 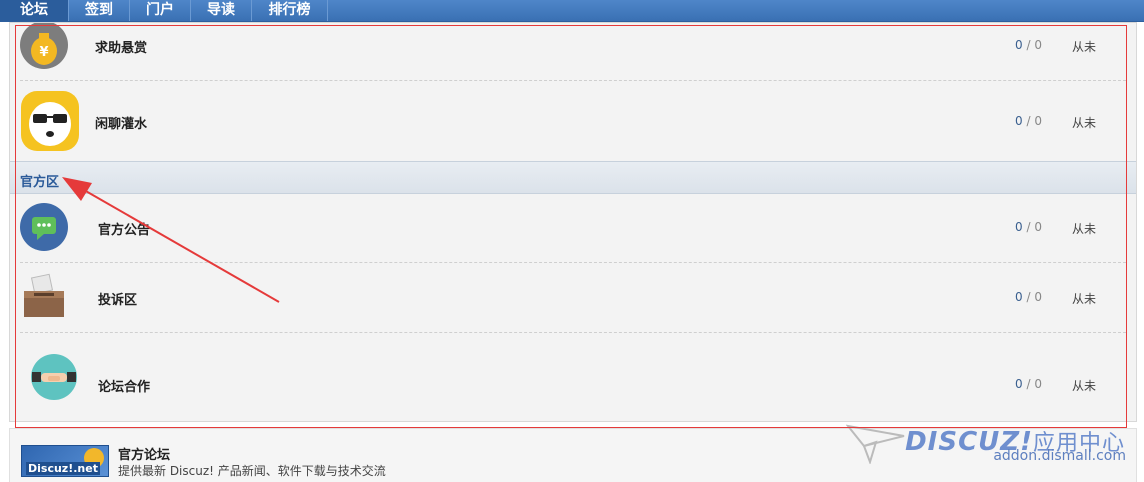 What do you see at coordinates (99, 10) in the screenshot?
I see `nav-tab-checkin: 签到` at bounding box center [99, 10].